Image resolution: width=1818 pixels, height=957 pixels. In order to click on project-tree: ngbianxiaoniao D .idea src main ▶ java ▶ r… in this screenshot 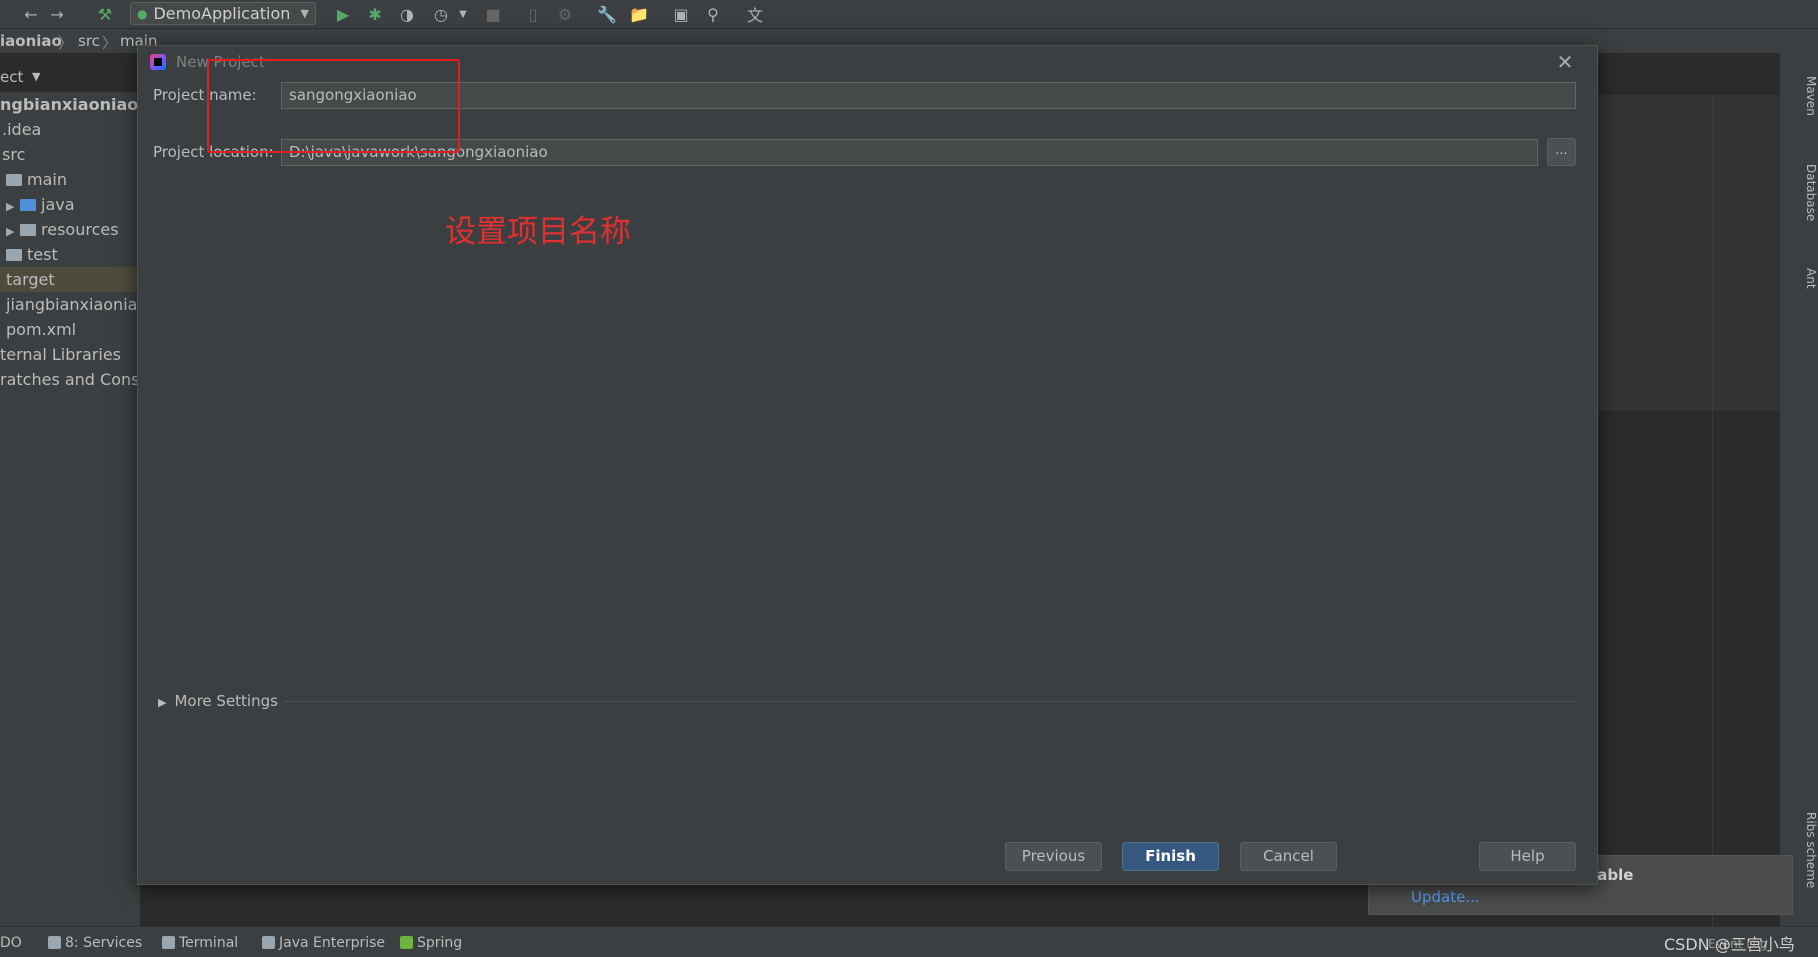, I will do `click(70, 509)`.